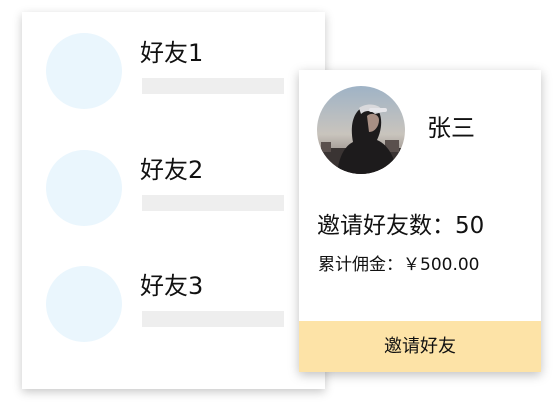  I want to click on friend-name: 好友3, so click(172, 286).